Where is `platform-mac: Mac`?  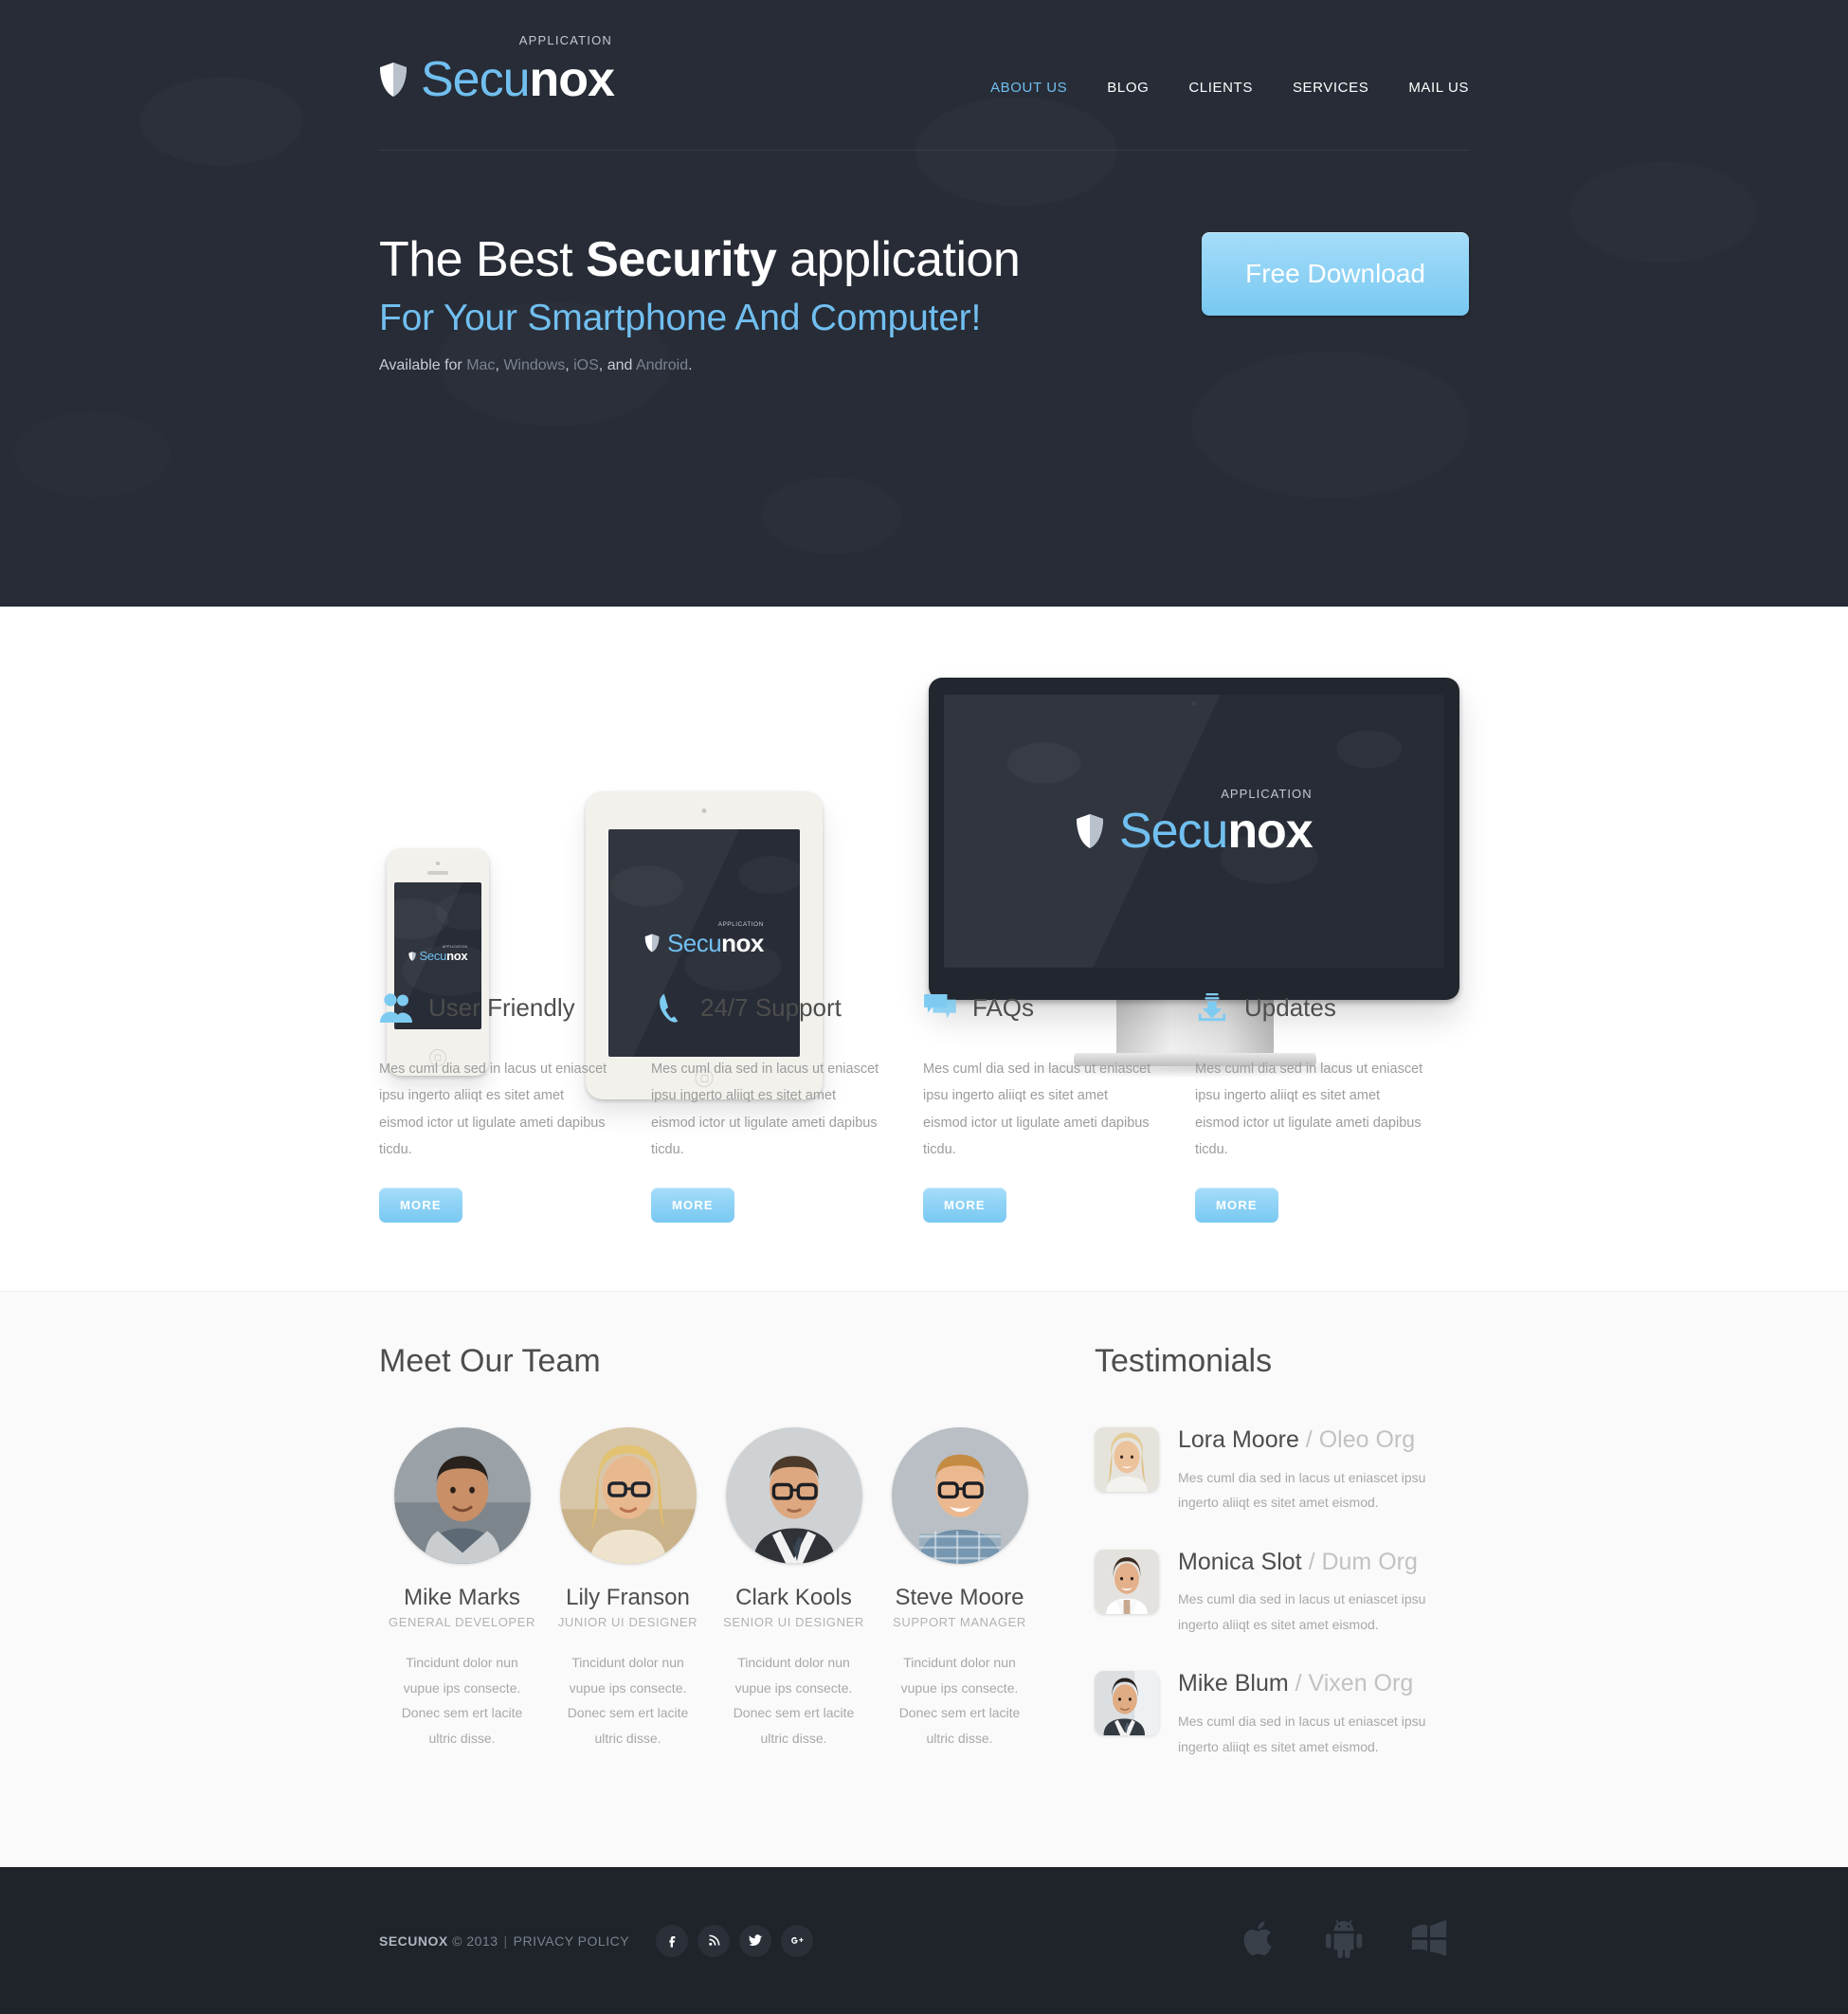
platform-mac: Mac is located at coordinates (480, 365).